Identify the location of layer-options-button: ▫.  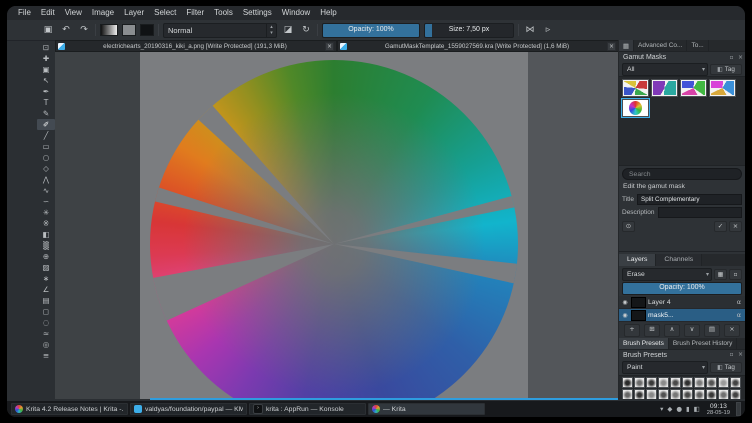
(735, 274).